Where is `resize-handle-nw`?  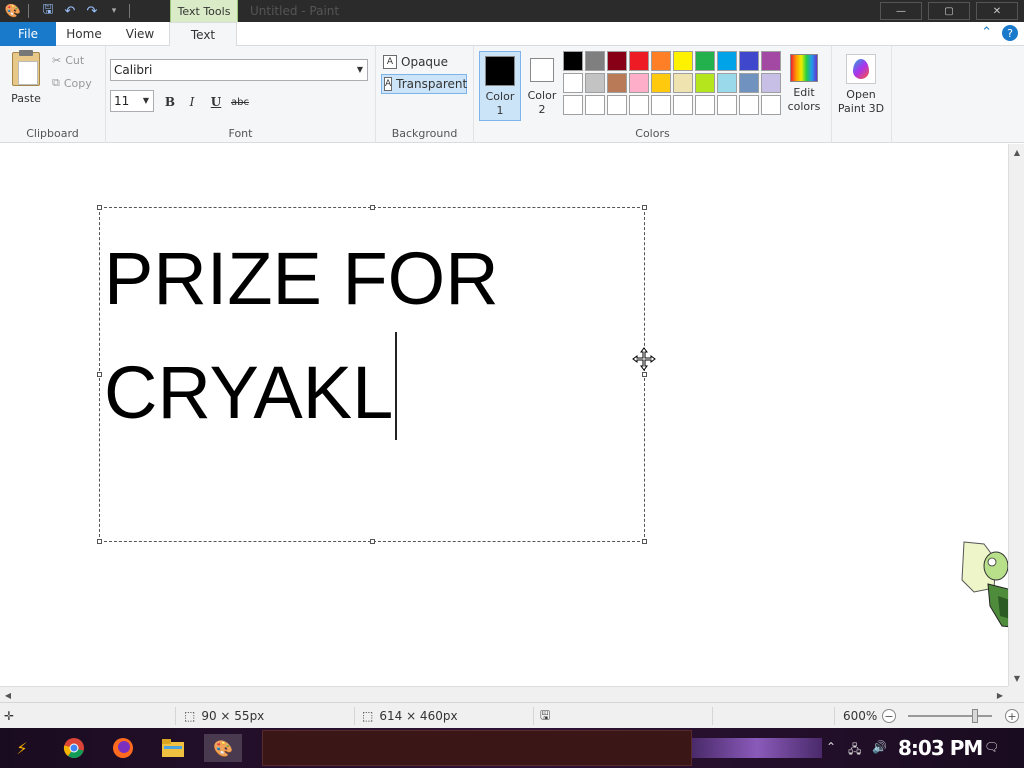 resize-handle-nw is located at coordinates (99, 207).